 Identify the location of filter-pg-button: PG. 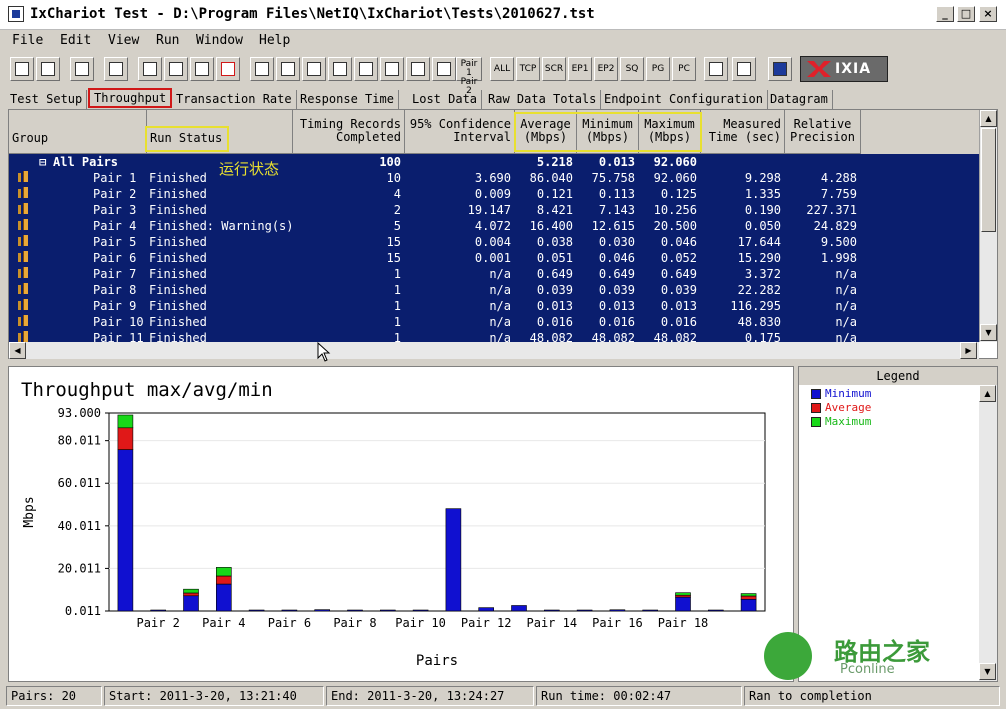
(658, 69).